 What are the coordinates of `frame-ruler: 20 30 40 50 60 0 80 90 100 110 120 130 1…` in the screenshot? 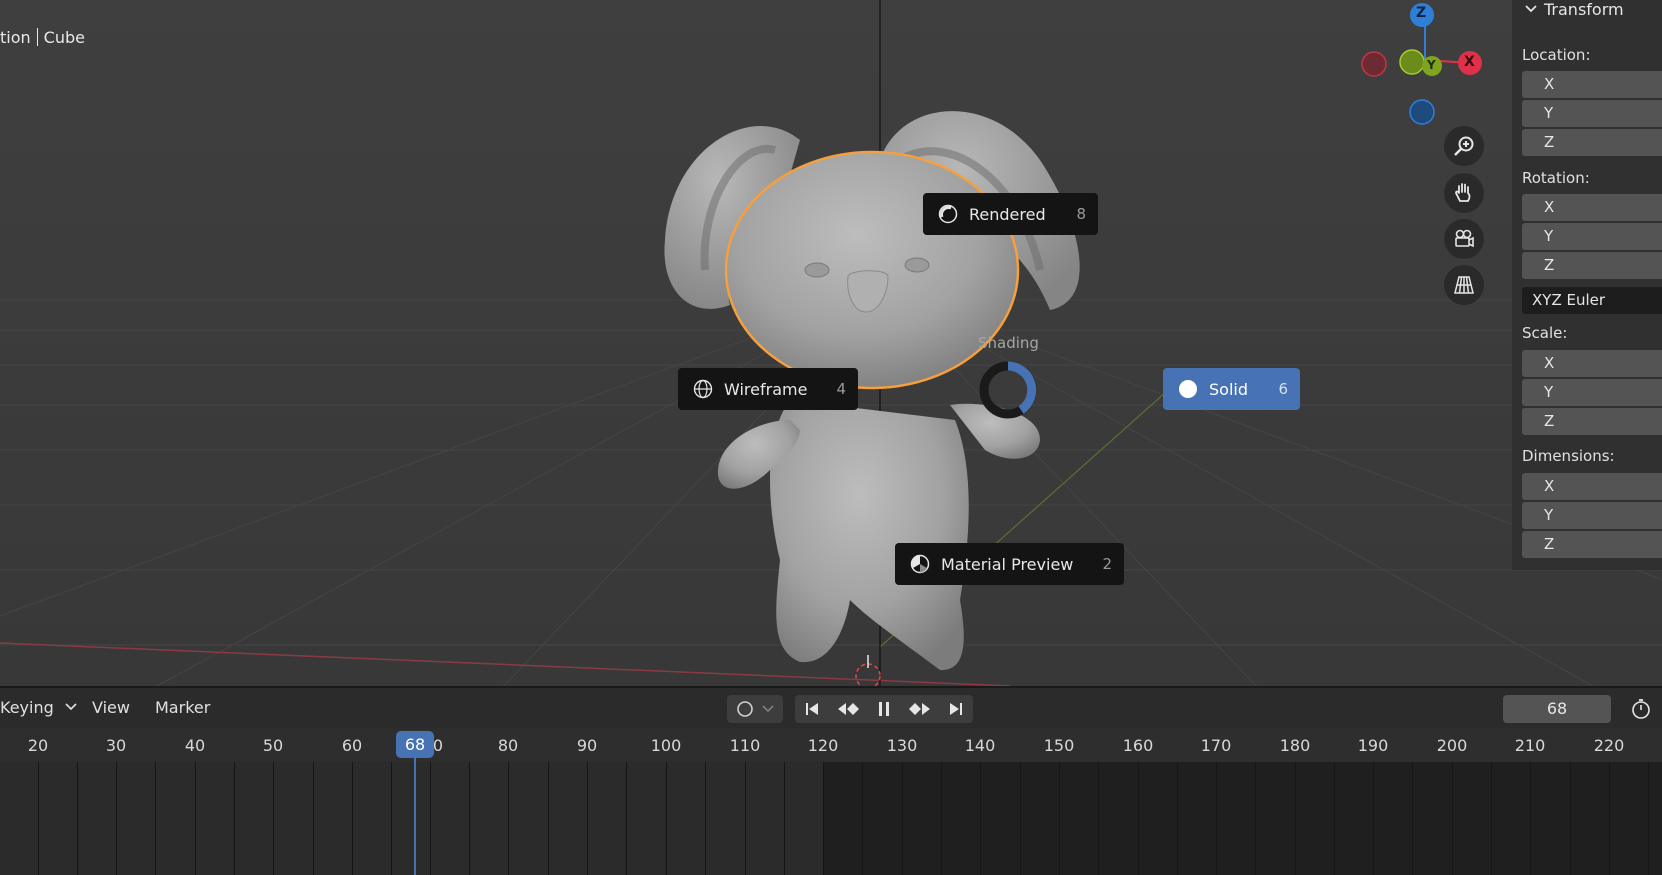 It's located at (831, 745).